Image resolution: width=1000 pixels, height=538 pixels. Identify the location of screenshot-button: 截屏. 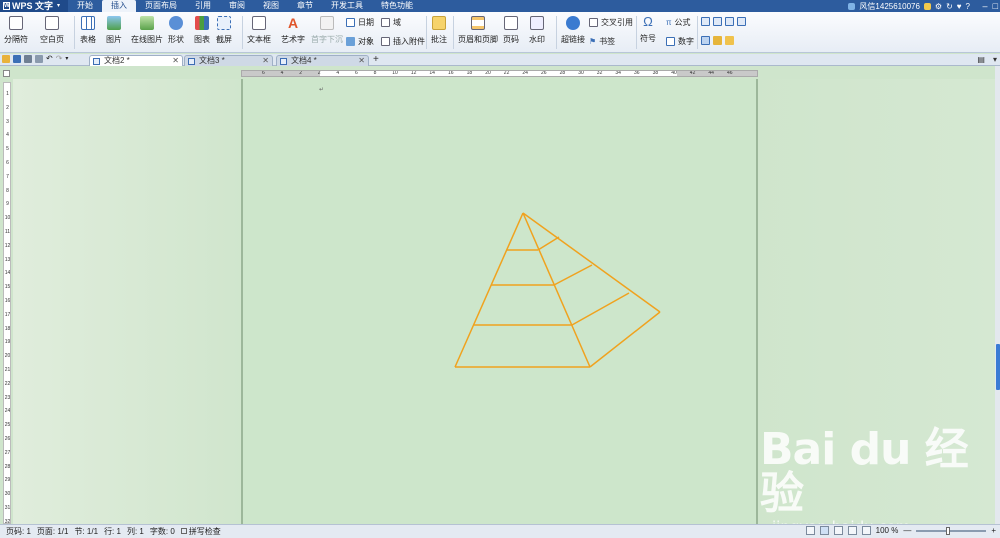
(224, 28).